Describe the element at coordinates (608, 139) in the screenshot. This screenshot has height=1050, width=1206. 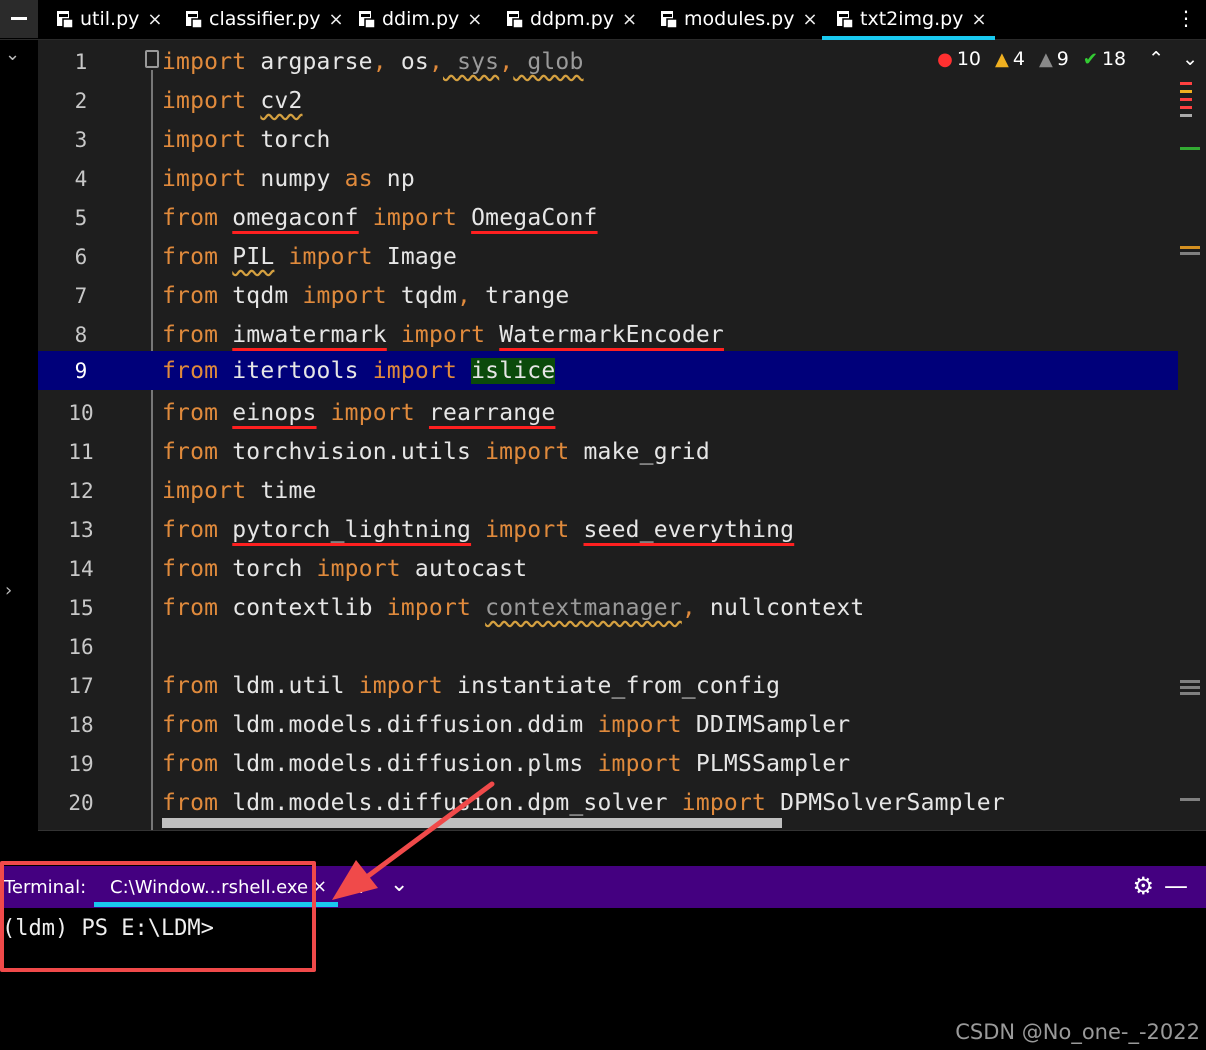
I see `code-line: 3 import torch` at that location.